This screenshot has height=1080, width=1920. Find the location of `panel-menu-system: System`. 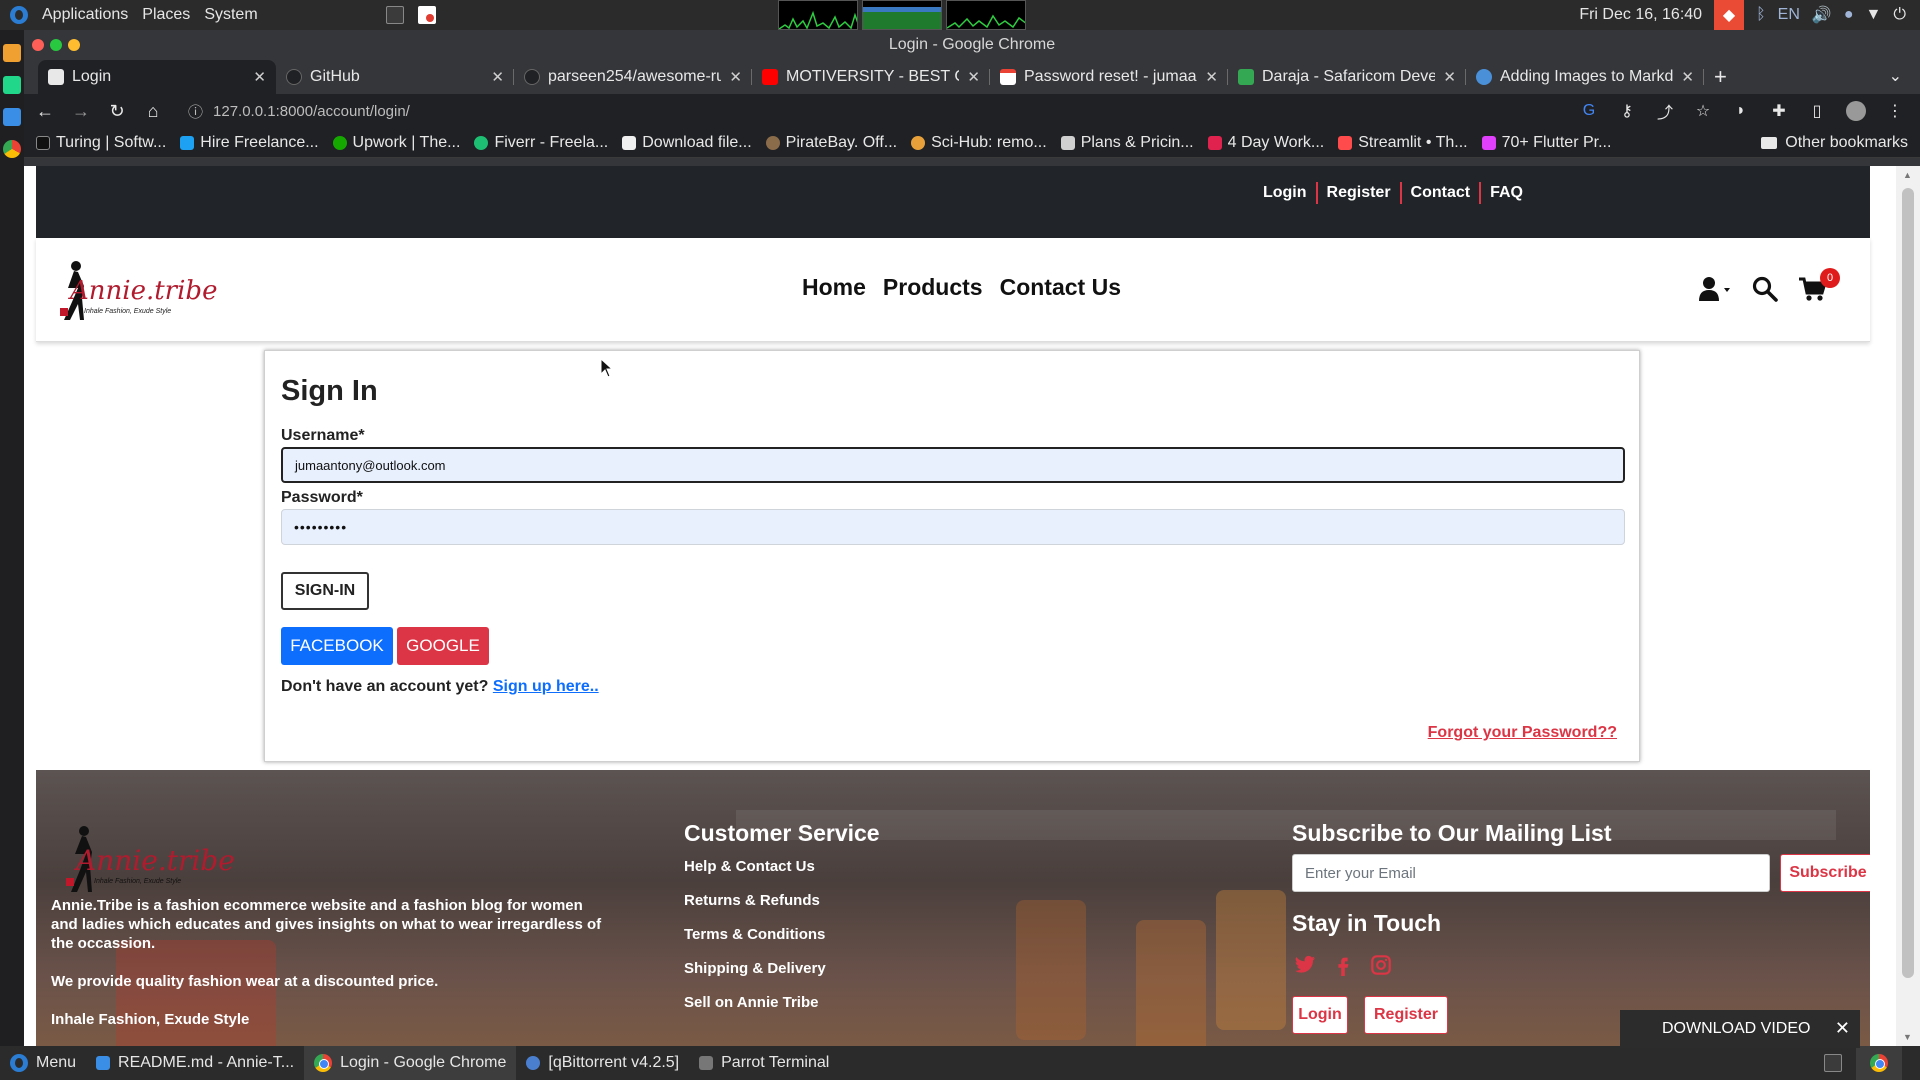

panel-menu-system: System is located at coordinates (230, 15).